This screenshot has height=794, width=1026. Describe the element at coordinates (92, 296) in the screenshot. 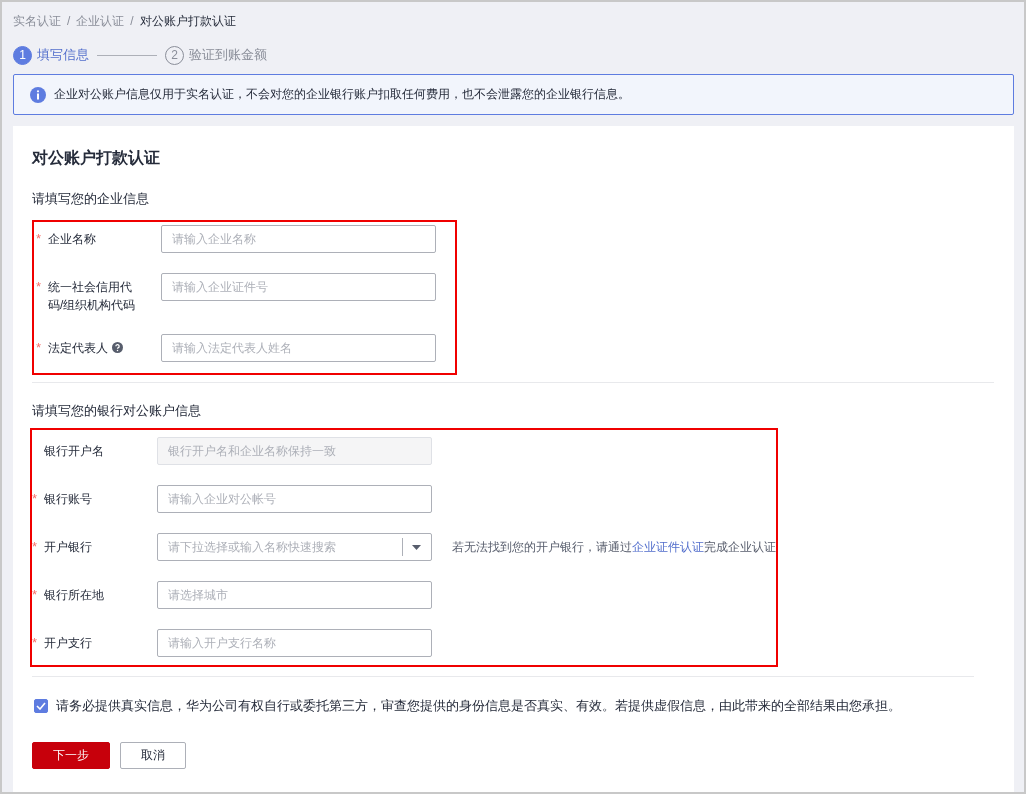

I see `field-label: 统一社会信用代码/组织机构代码` at that location.